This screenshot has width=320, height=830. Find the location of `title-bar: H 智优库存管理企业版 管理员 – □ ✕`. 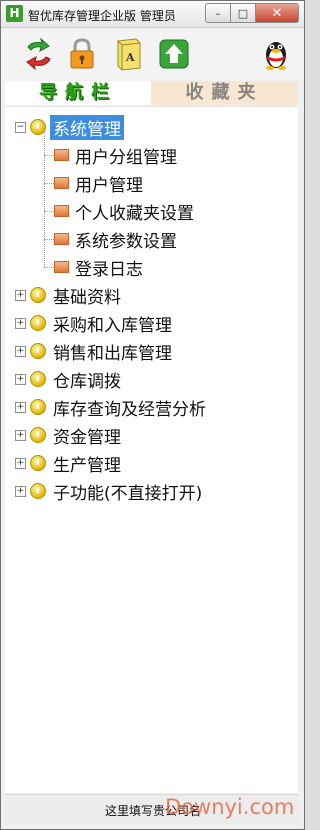

title-bar: H 智优库存管理企业版 管理员 – □ ✕ is located at coordinates (152, 14).